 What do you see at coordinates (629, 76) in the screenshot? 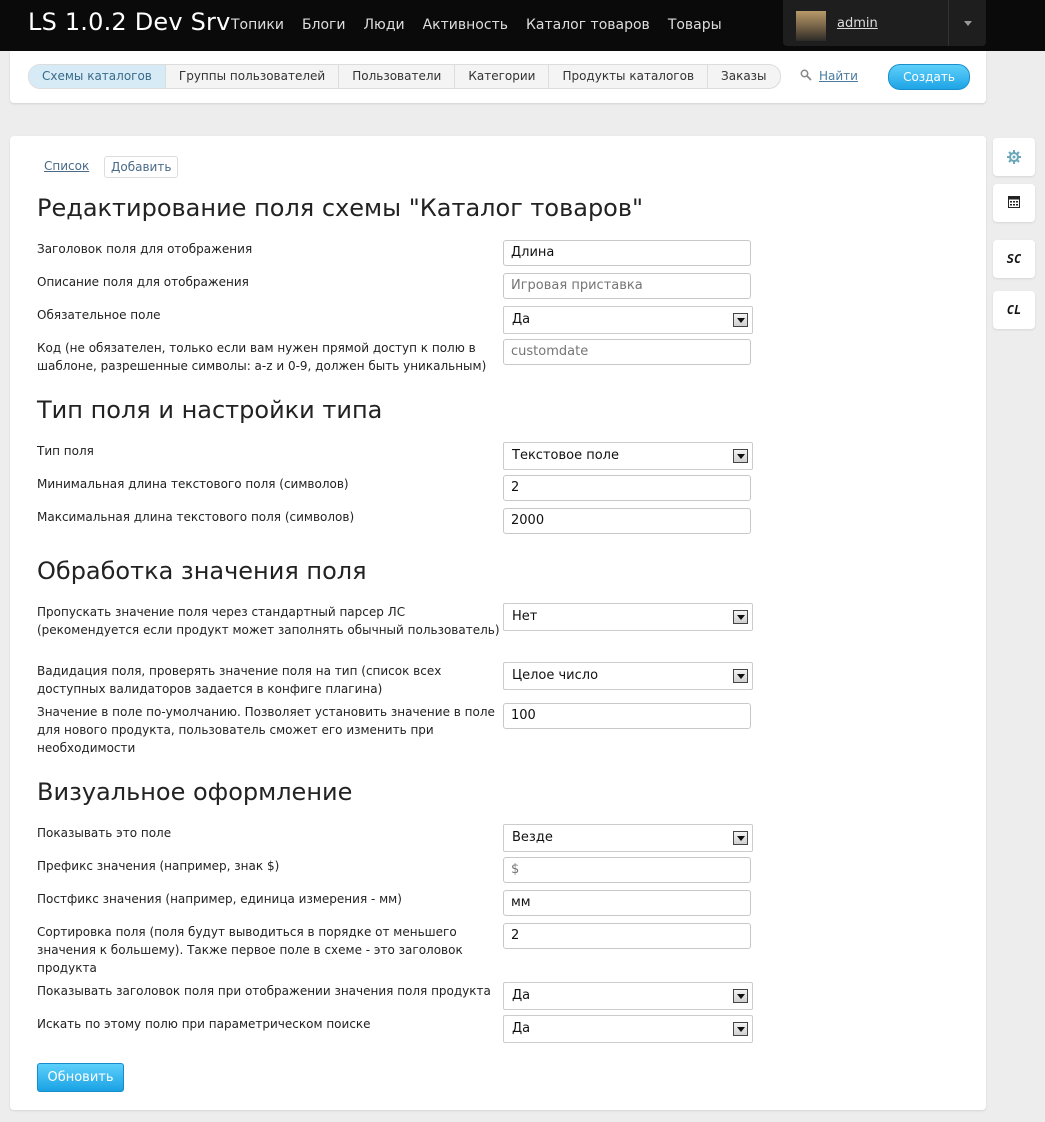
I see `tab-catalog-products: Продукты каталогов` at bounding box center [629, 76].